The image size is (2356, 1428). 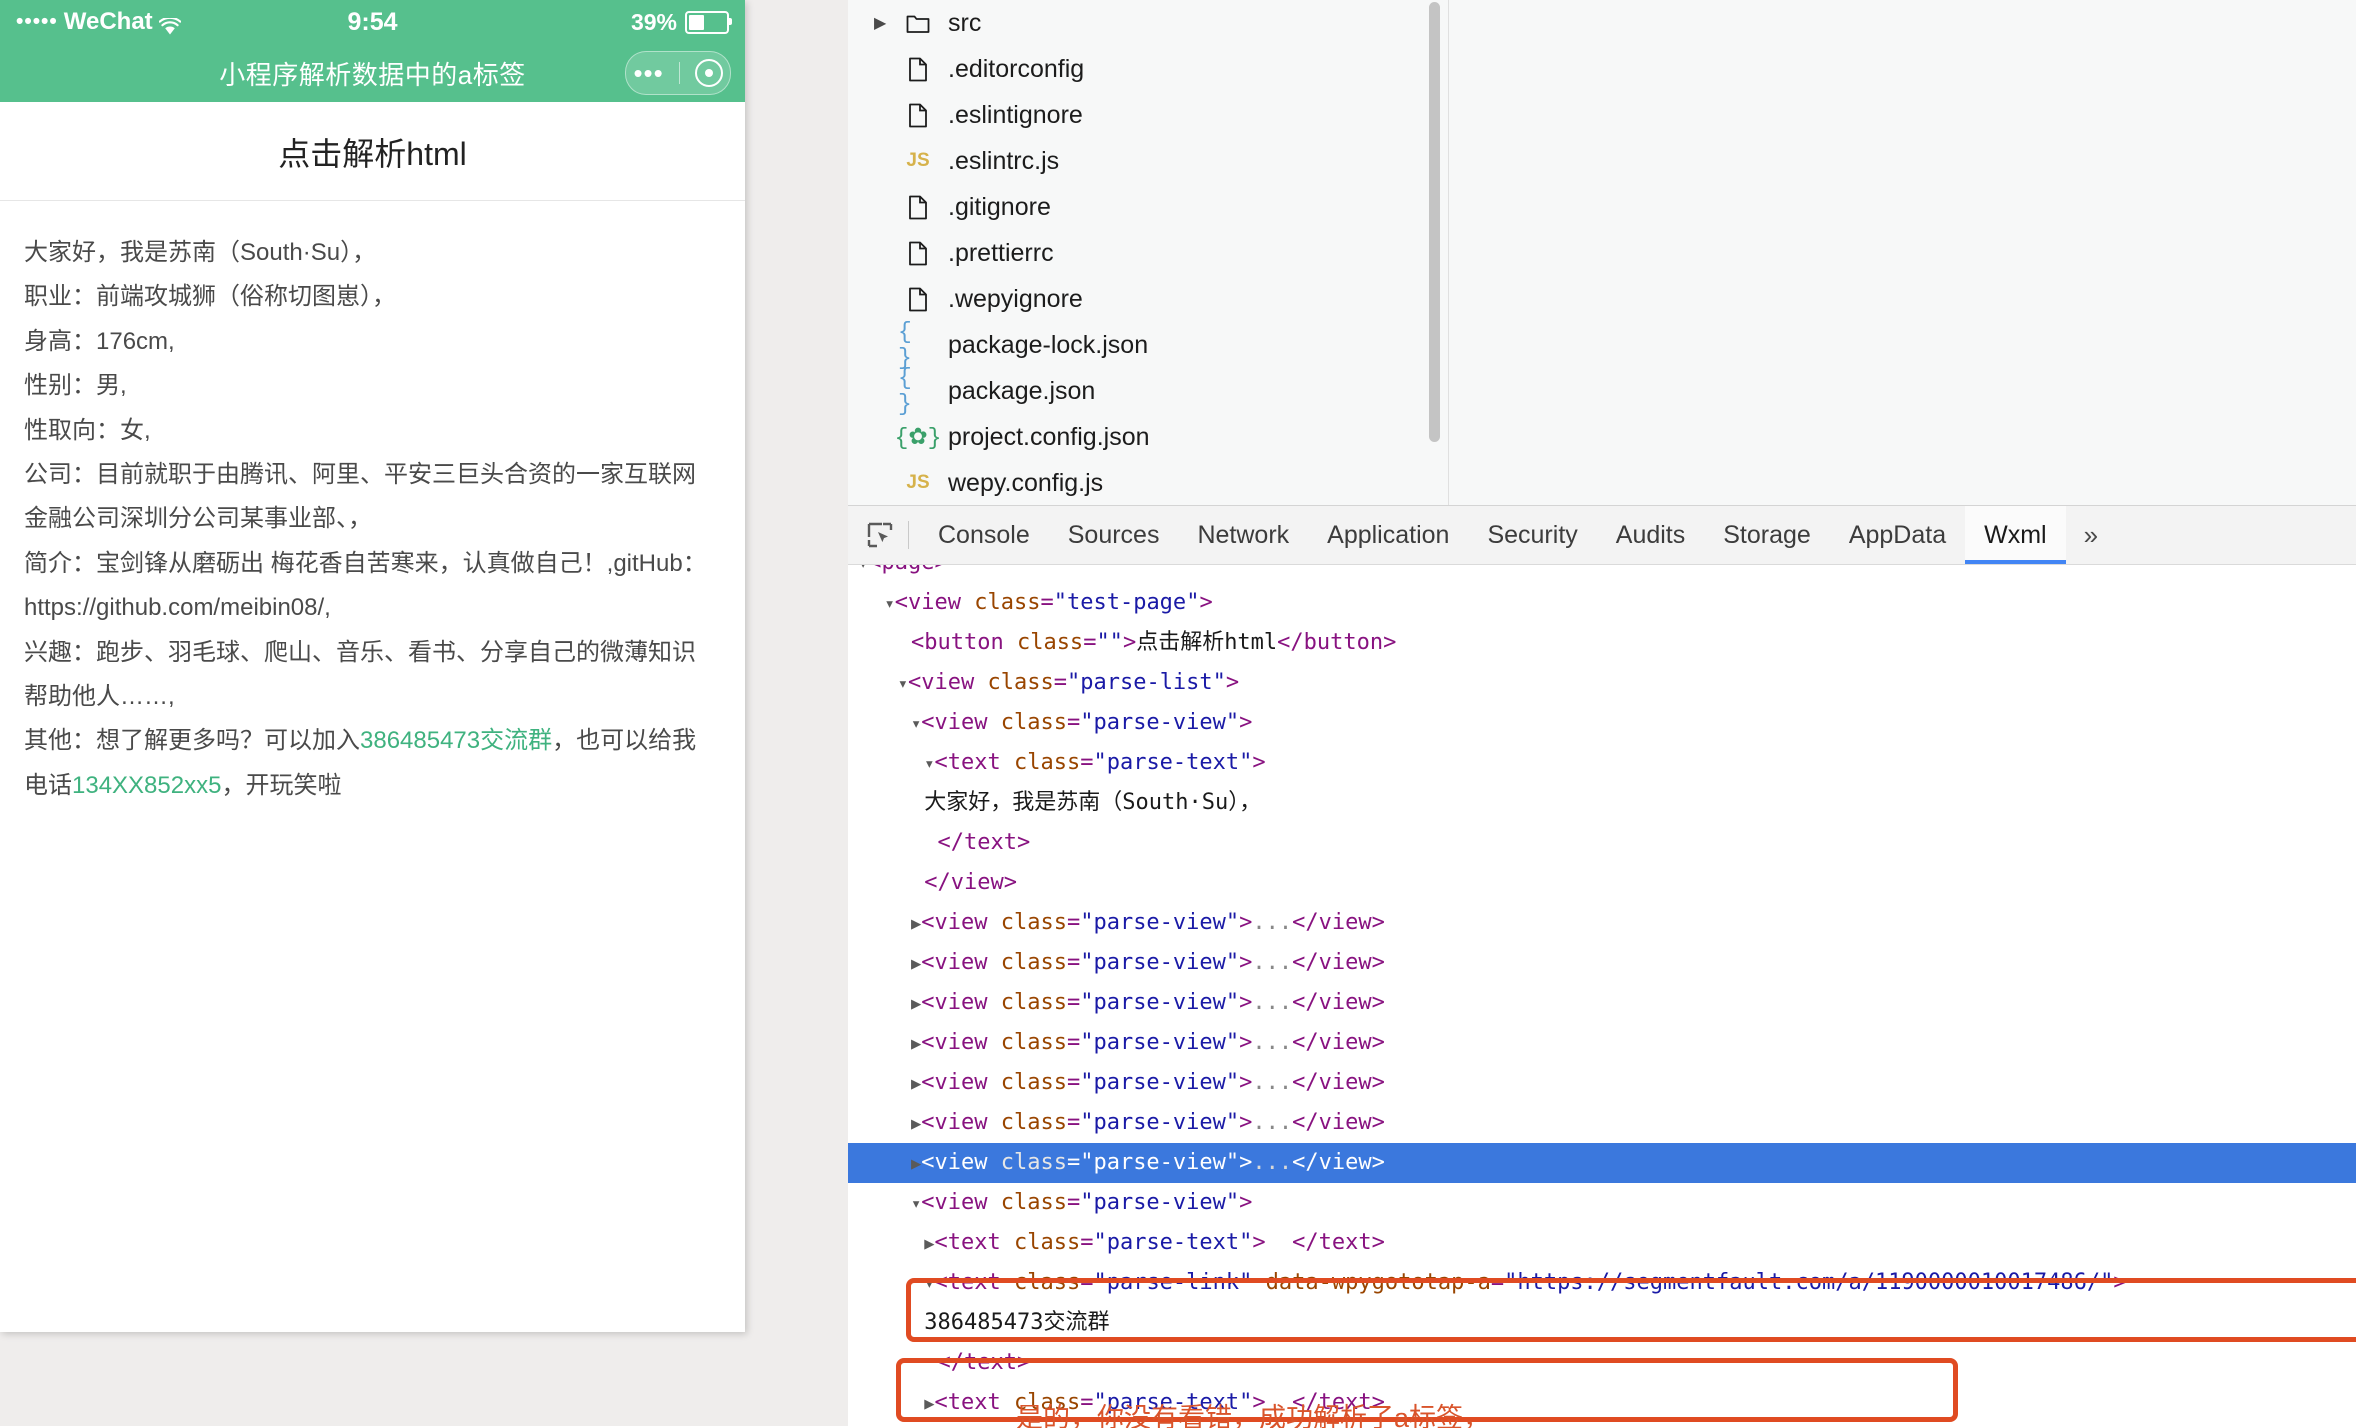 What do you see at coordinates (1148, 482) in the screenshot?
I see `file-tree-item-wepy-config-js: JS wepy.config.js` at bounding box center [1148, 482].